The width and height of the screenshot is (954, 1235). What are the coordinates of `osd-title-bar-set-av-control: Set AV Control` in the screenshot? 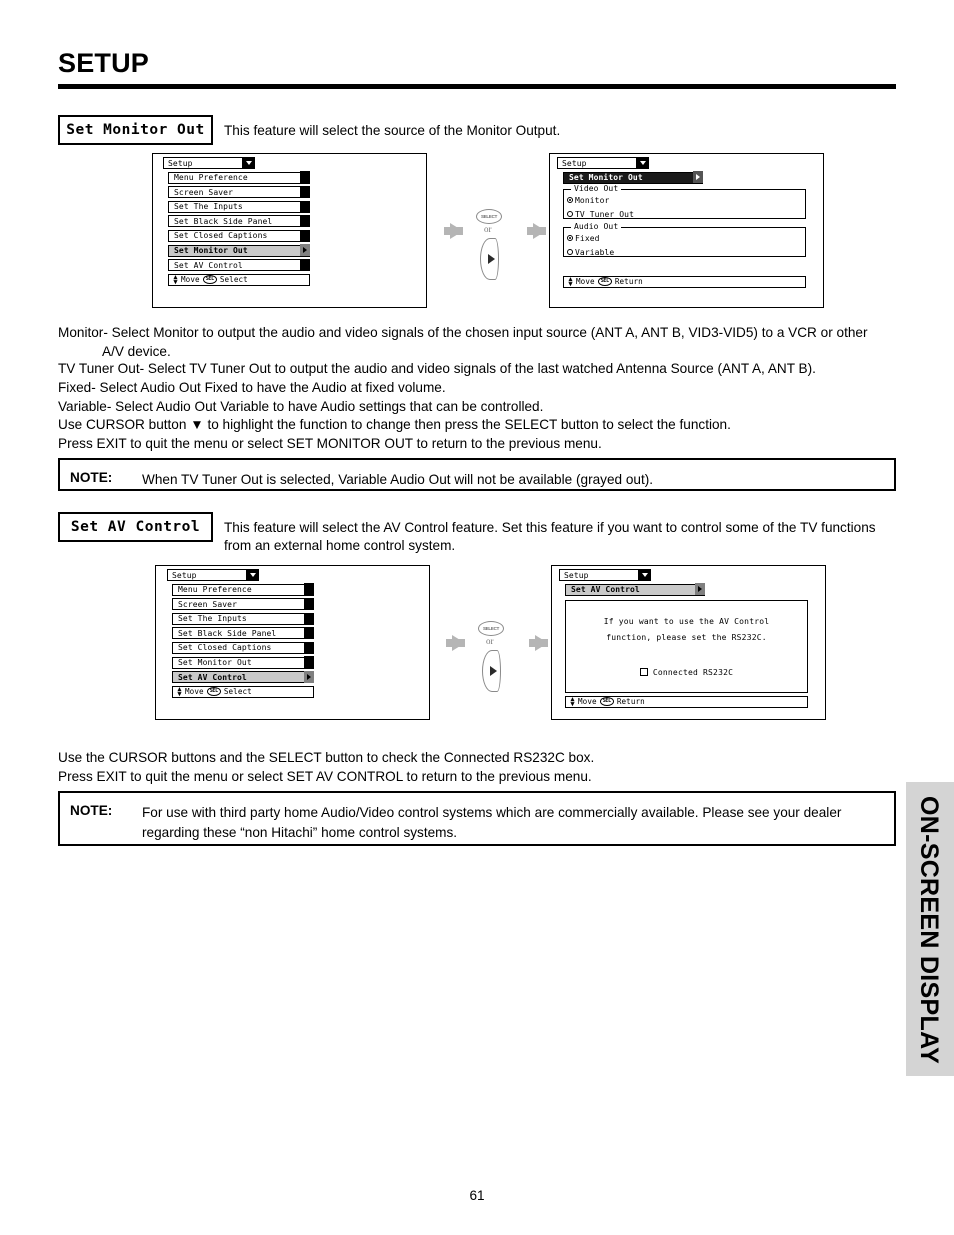 It's located at (635, 589).